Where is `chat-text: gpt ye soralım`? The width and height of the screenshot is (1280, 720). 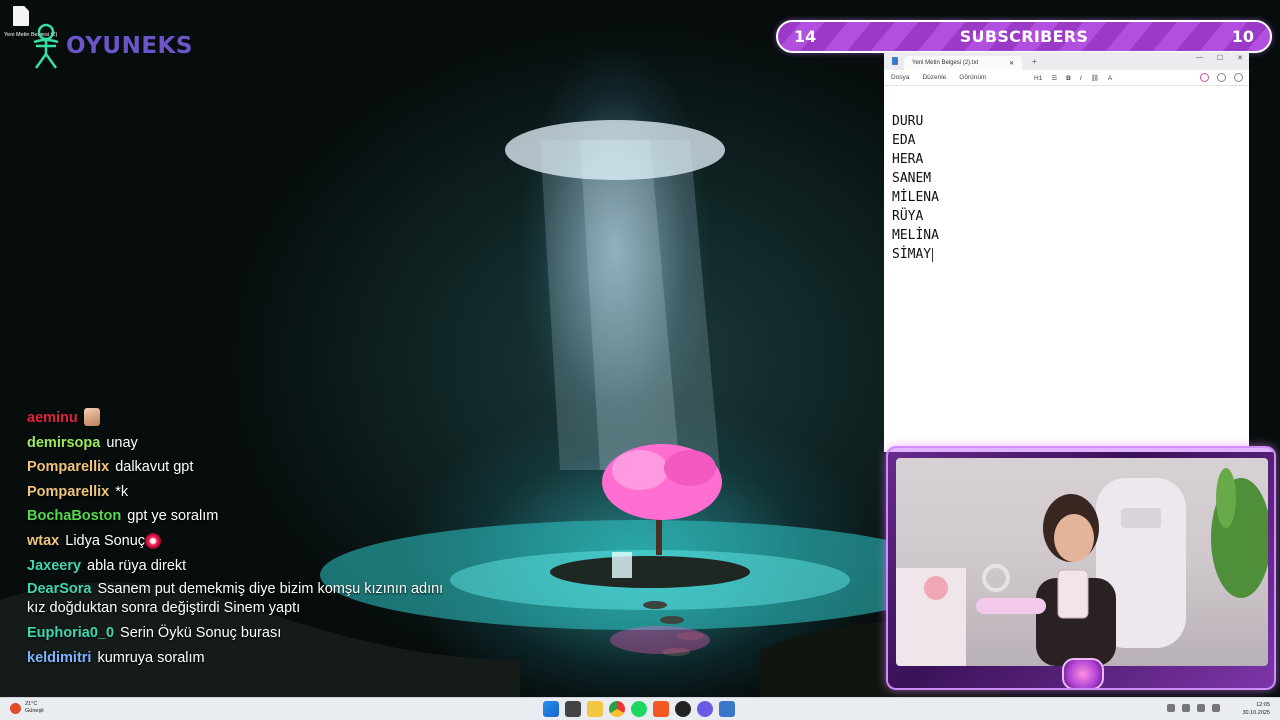 chat-text: gpt ye soralım is located at coordinates (173, 516).